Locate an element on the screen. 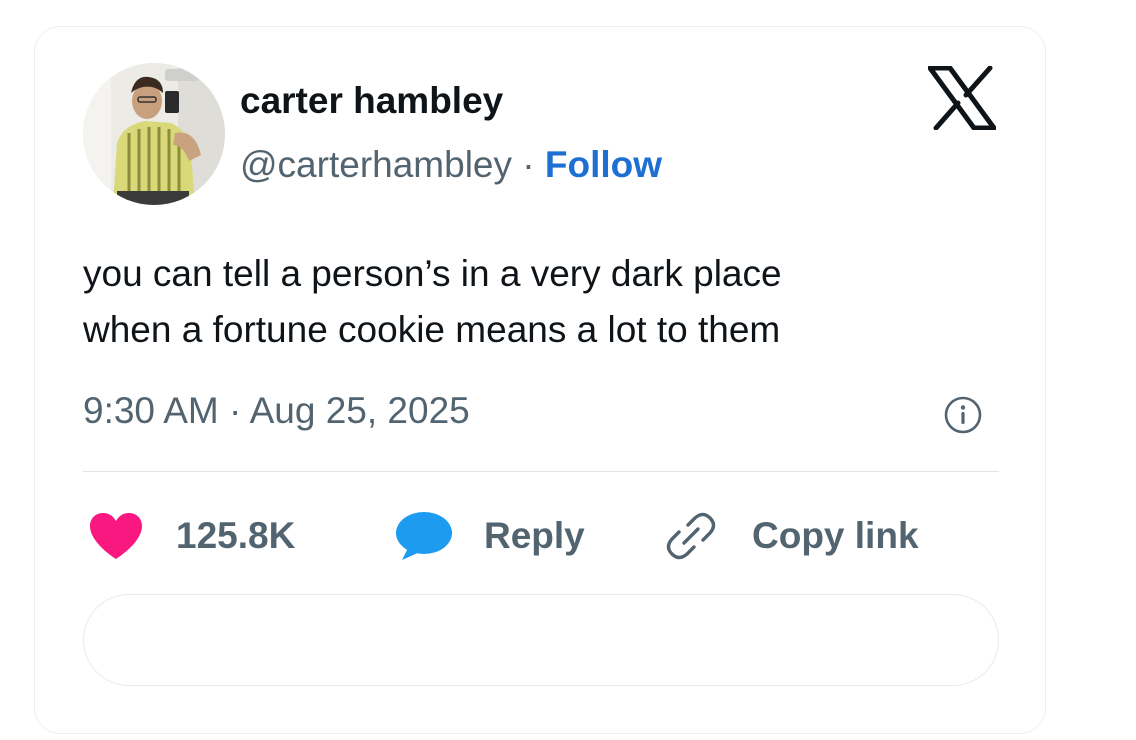 The width and height of the screenshot is (1136, 740). reply-button: Reply is located at coordinates (489, 536).